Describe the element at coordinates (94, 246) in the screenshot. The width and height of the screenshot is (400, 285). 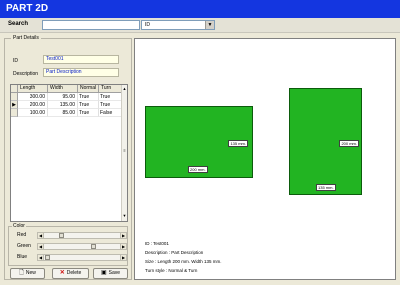
I see `green-slider-thumb` at that location.